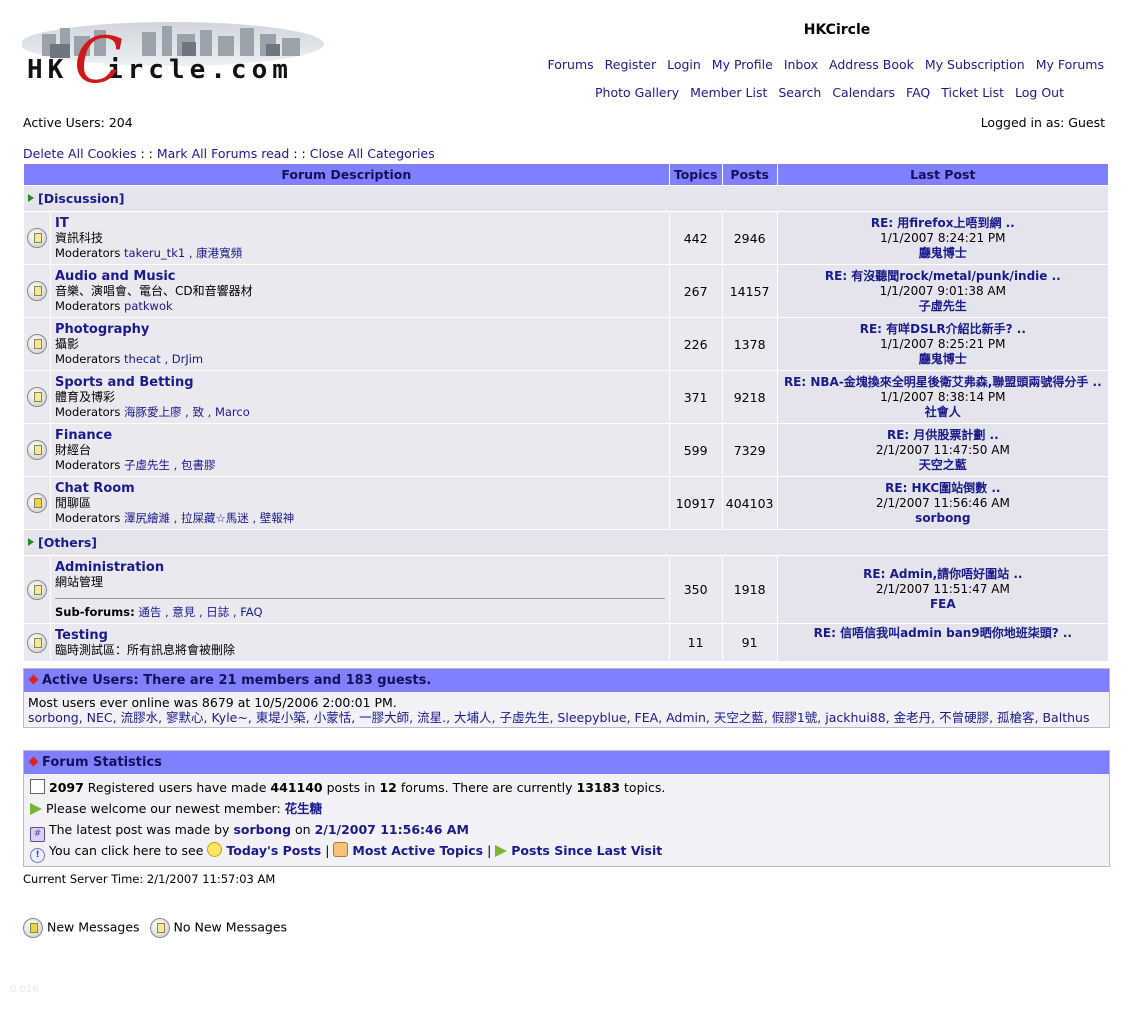 The height and width of the screenshot is (1011, 1129). Describe the element at coordinates (169, 465) in the screenshot. I see `moderators-list: 子虛先生 , 包書膠` at that location.